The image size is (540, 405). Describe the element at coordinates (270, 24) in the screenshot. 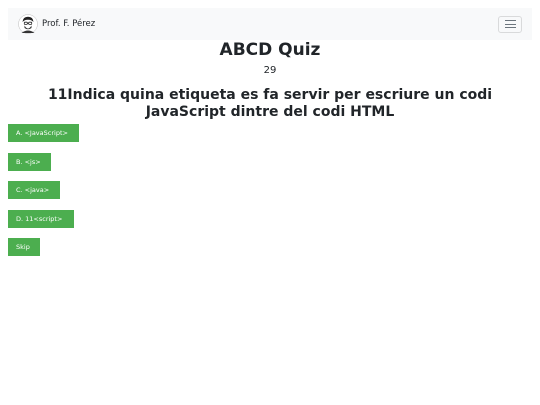

I see `navbar: Prof. F. Pérez` at that location.